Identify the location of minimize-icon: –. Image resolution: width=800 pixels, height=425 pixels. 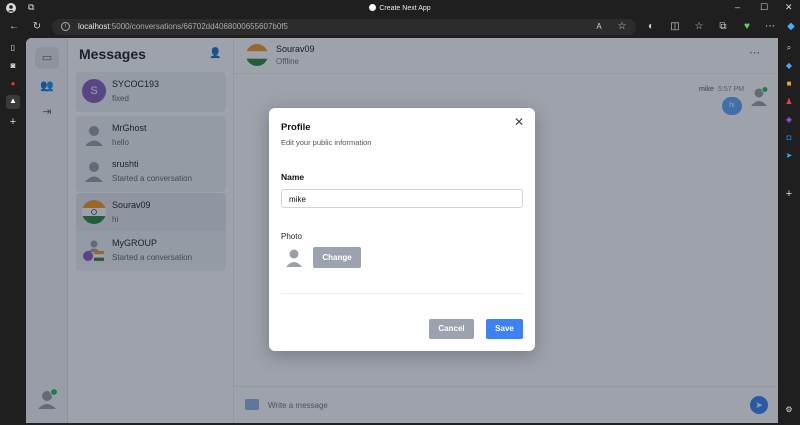
(737, 7).